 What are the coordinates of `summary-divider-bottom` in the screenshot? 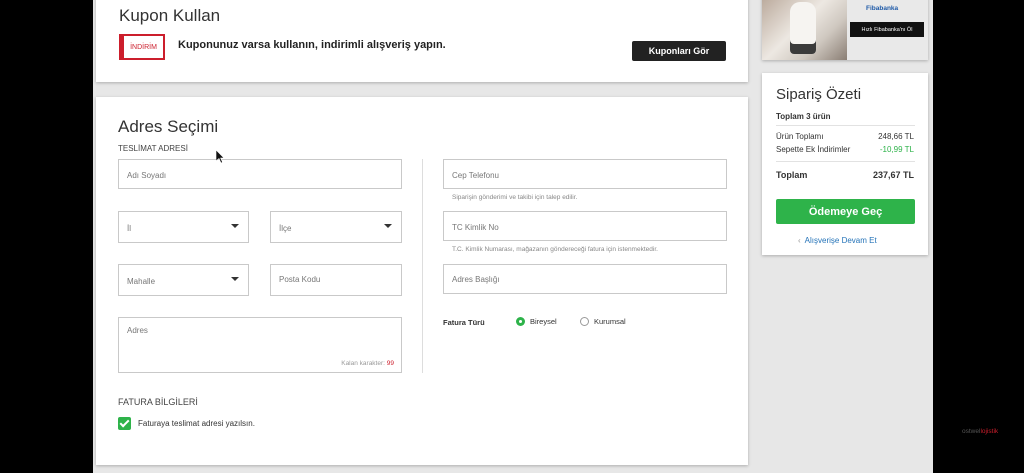 It's located at (845, 161).